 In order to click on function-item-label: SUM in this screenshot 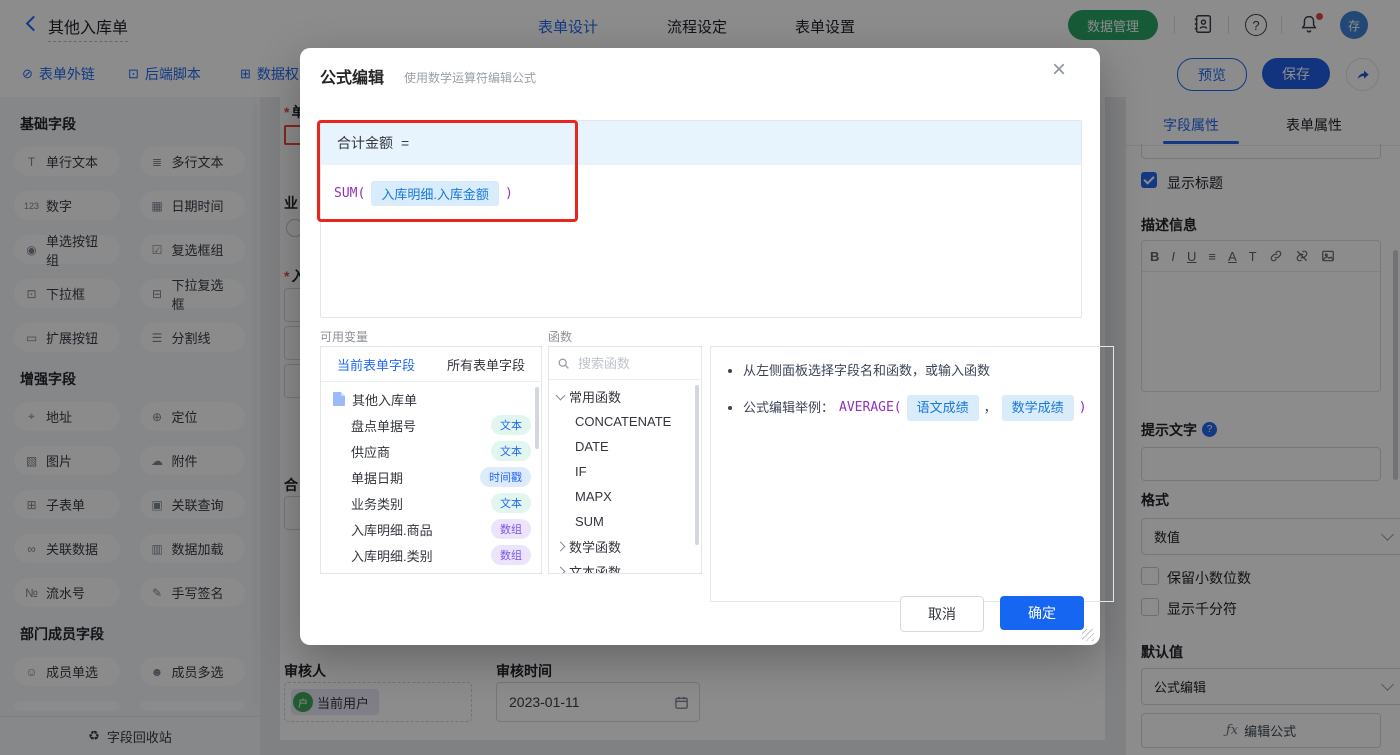, I will do `click(589, 521)`.